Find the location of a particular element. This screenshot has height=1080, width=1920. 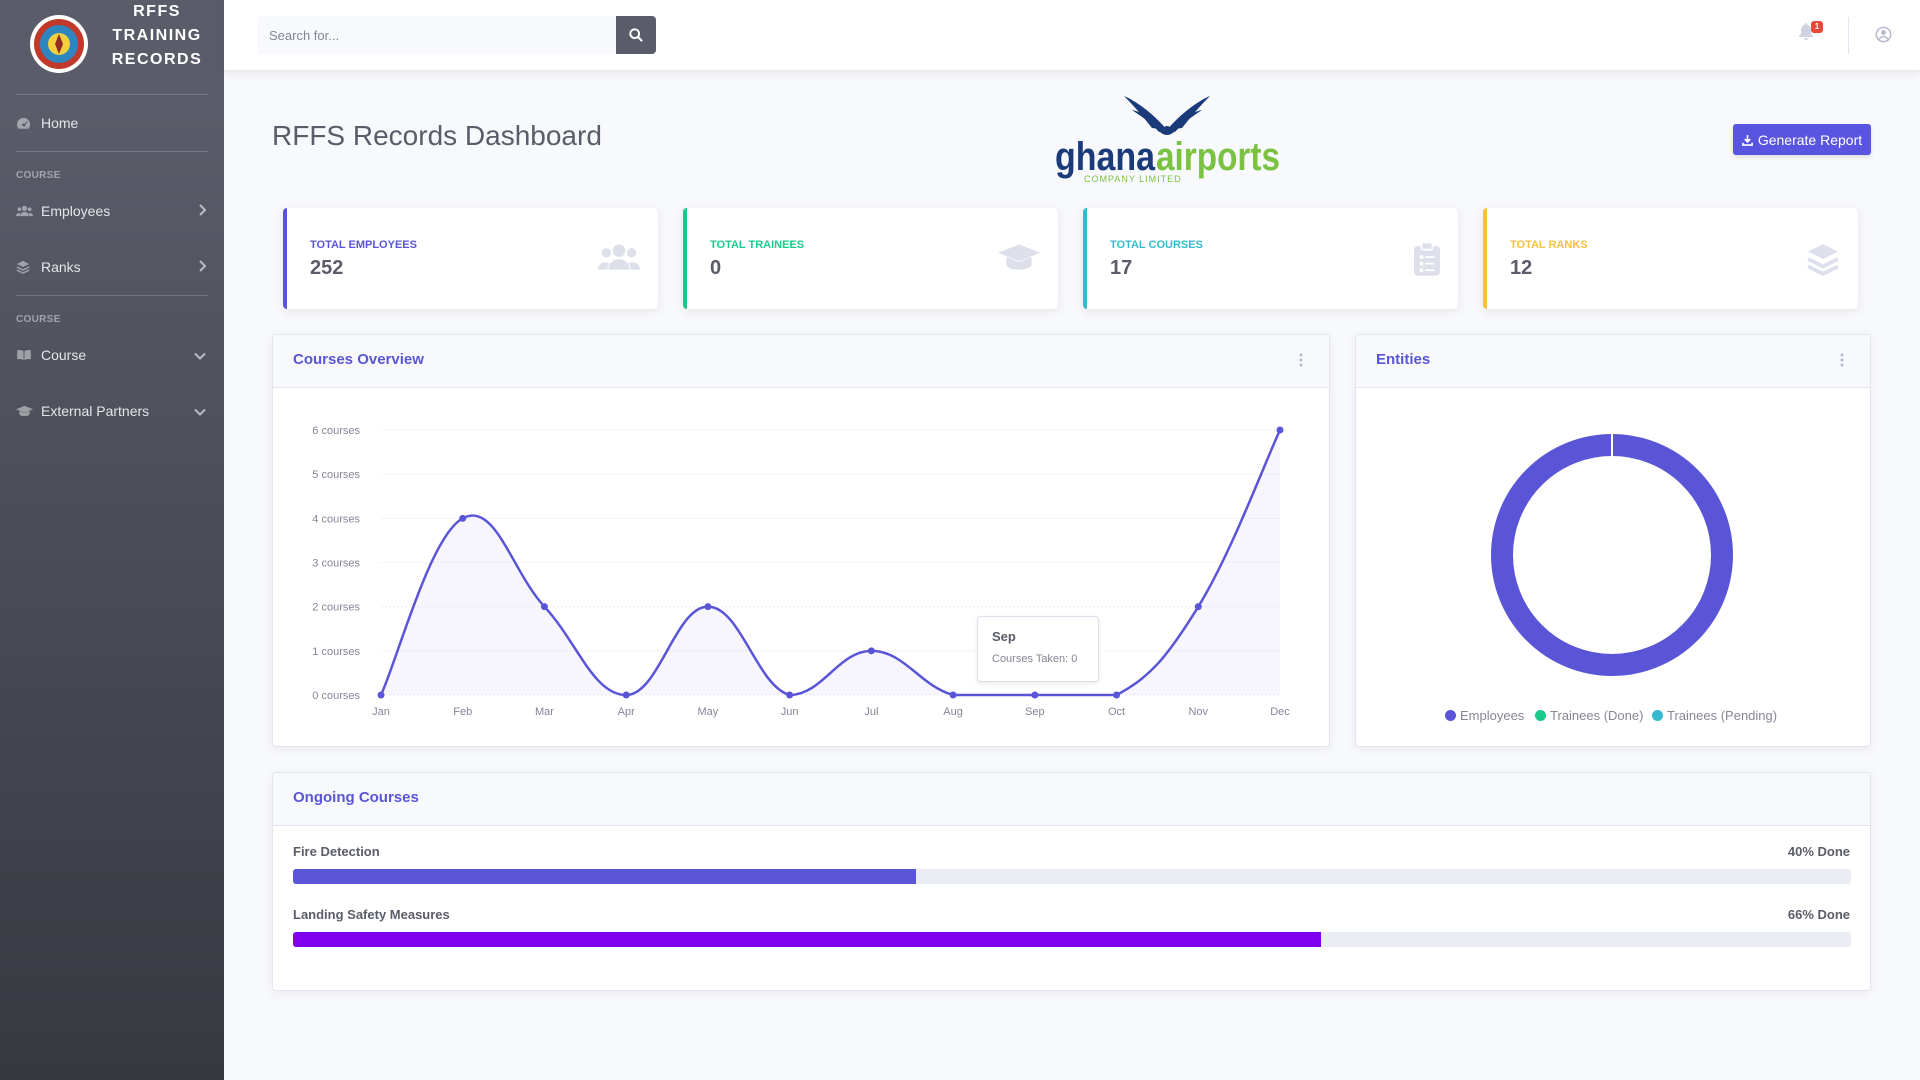

course-progress-label: 66% Done is located at coordinates (1818, 914).